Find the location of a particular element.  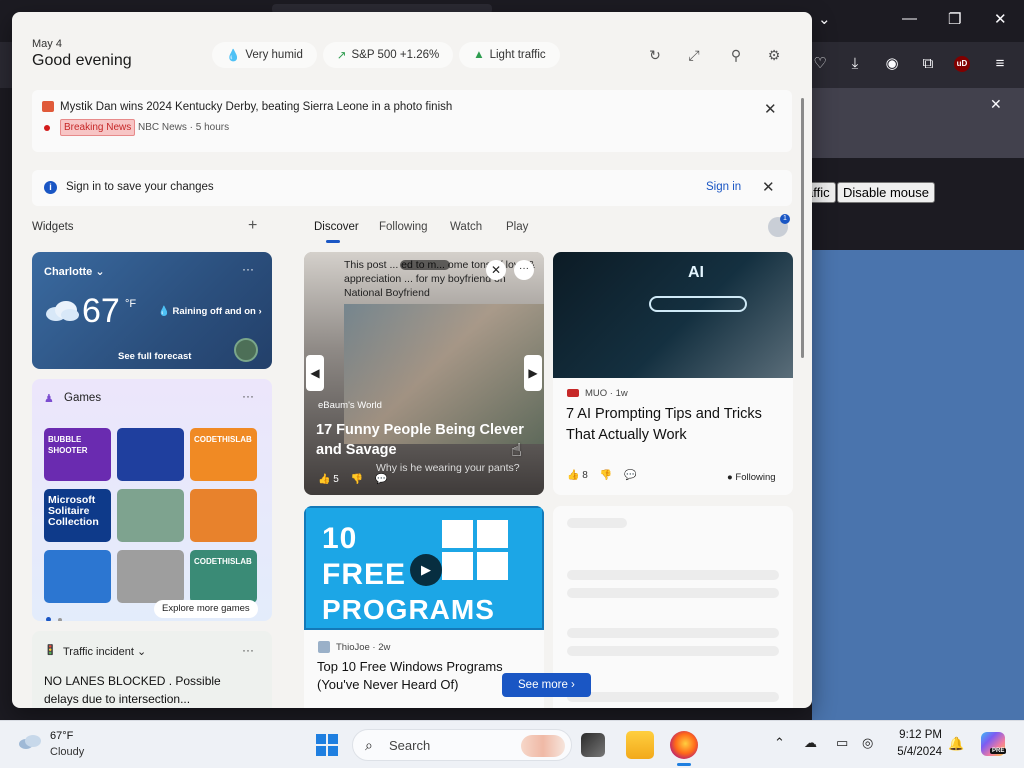

bell-icon: 🔔 is located at coordinates (956, 744).